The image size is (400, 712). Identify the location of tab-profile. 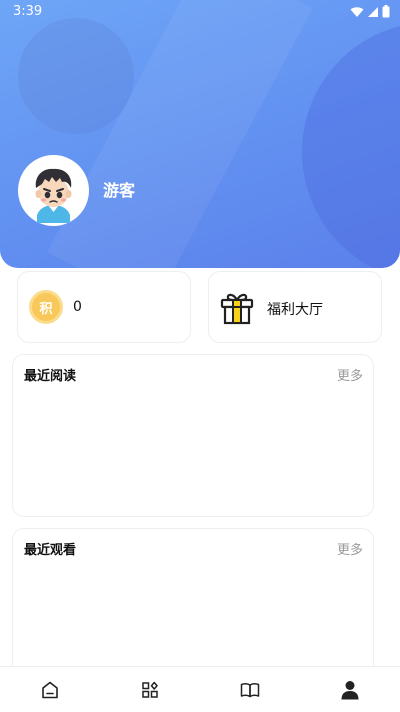
(350, 689).